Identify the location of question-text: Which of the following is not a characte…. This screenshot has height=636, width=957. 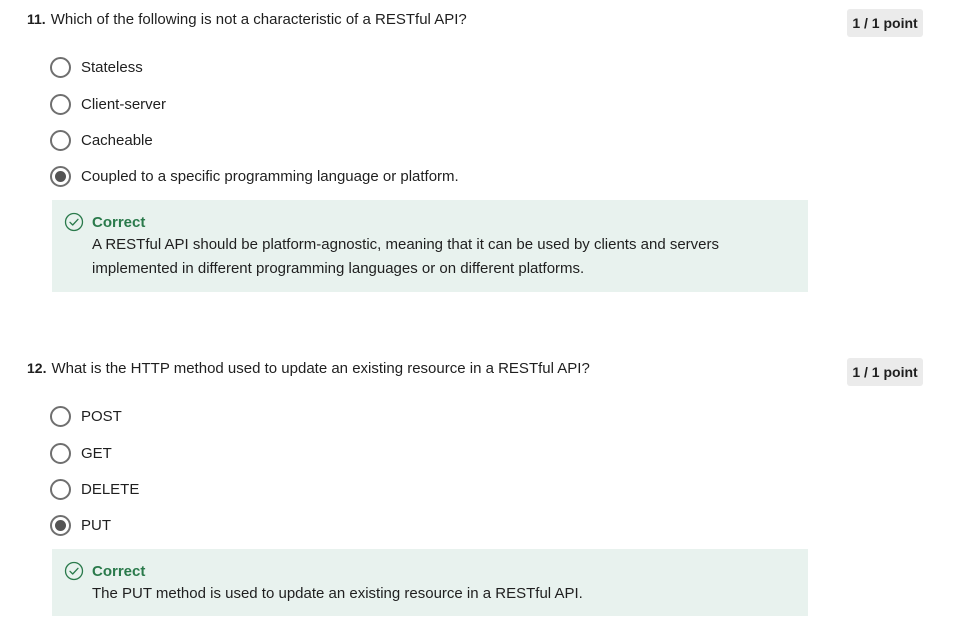
(258, 19).